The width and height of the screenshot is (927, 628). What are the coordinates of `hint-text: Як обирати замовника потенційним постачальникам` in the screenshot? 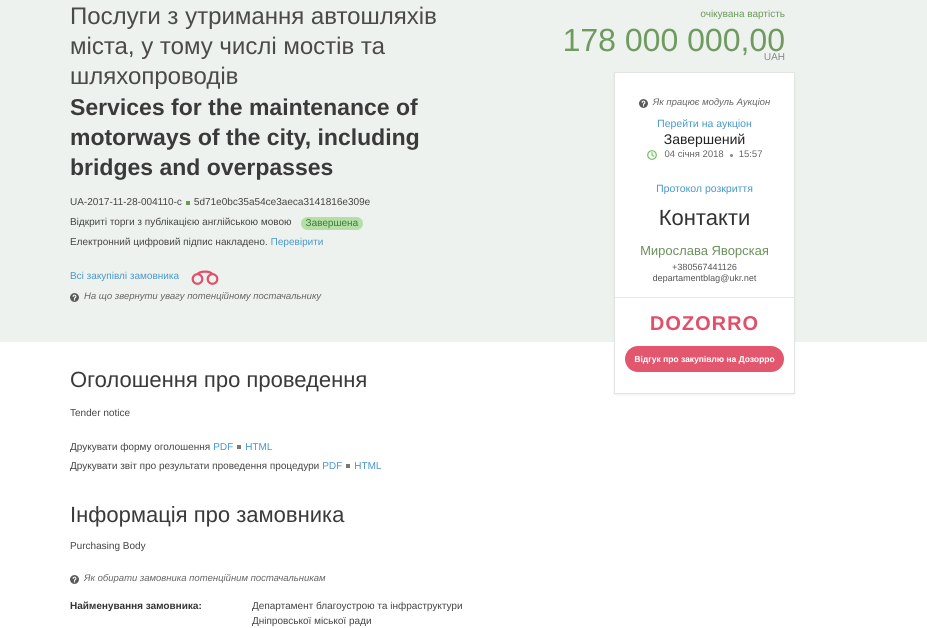 It's located at (205, 579).